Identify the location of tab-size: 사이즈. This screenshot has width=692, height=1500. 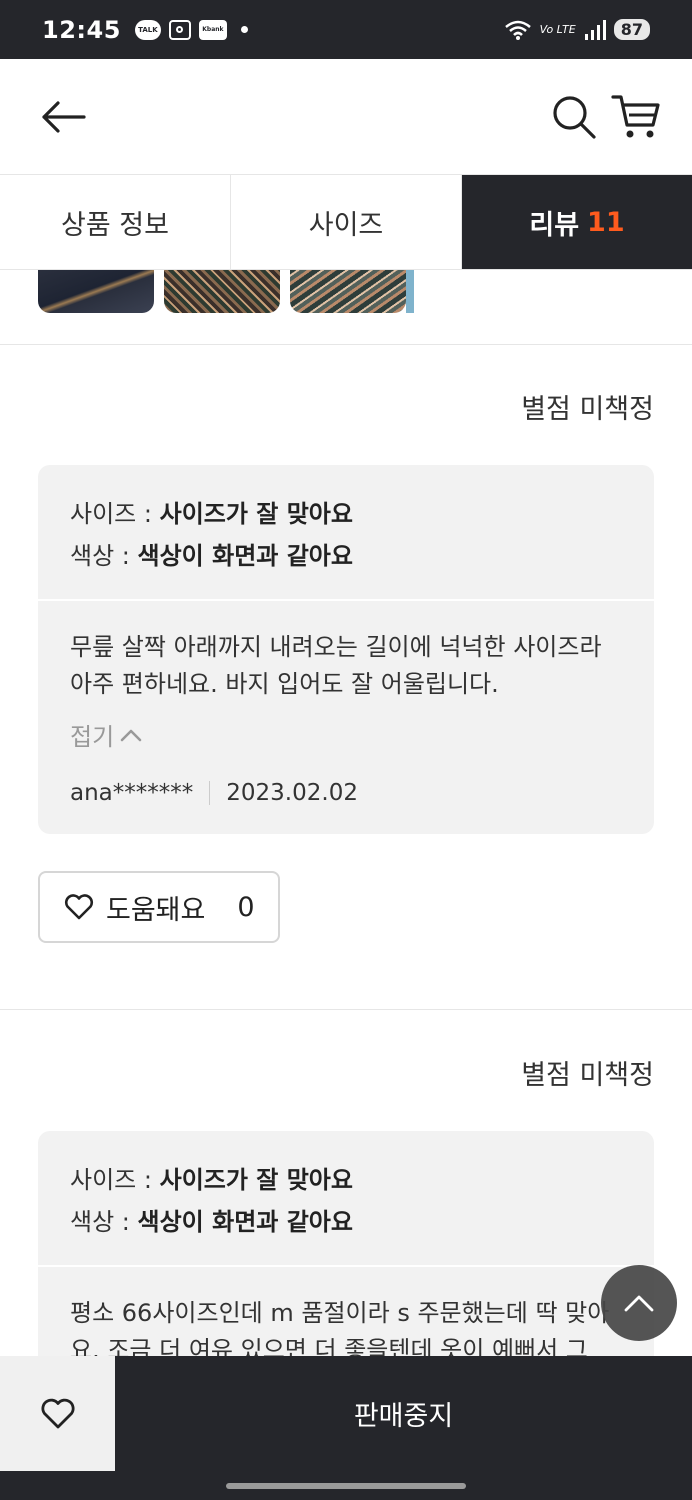
(346, 222).